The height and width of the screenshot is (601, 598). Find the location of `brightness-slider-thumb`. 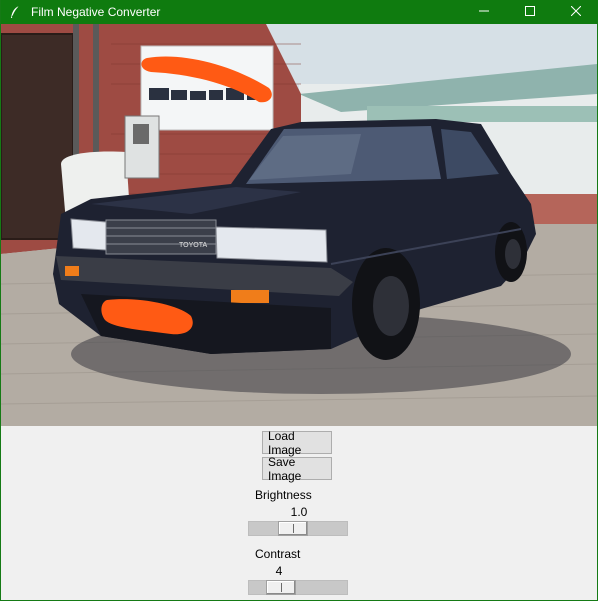

brightness-slider-thumb is located at coordinates (293, 528).